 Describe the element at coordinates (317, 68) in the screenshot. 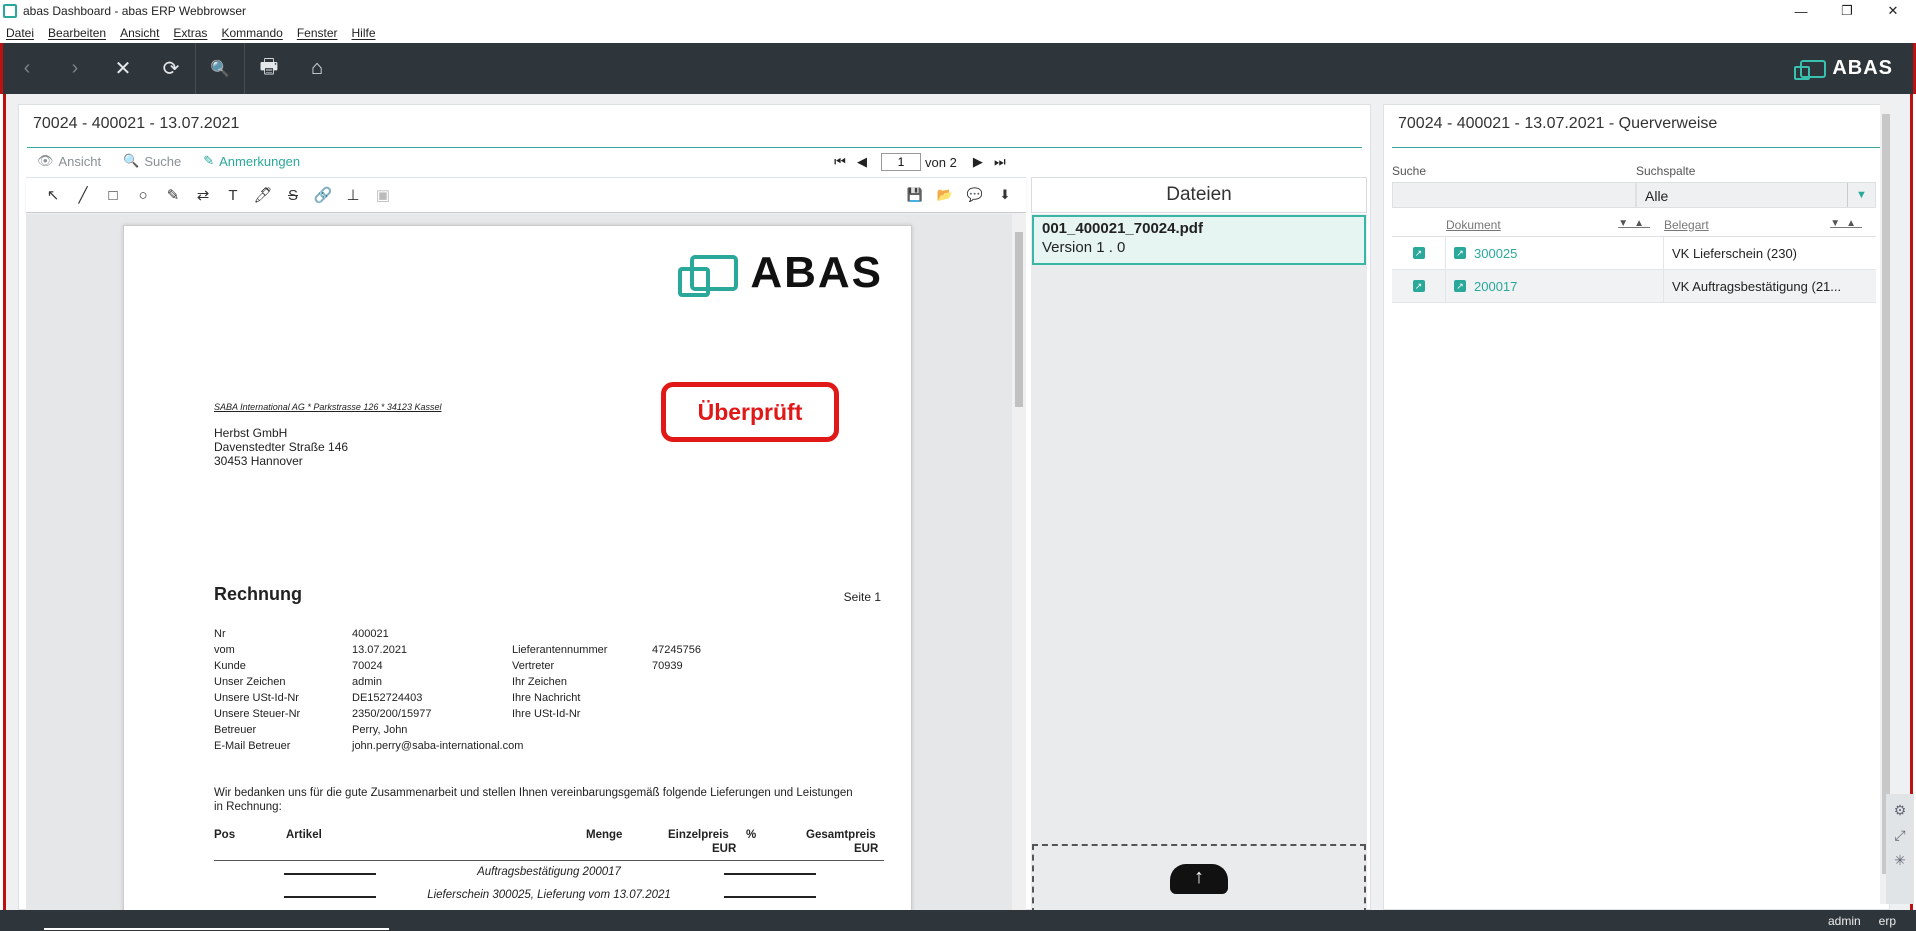

I see `home-icon: ⌂` at that location.